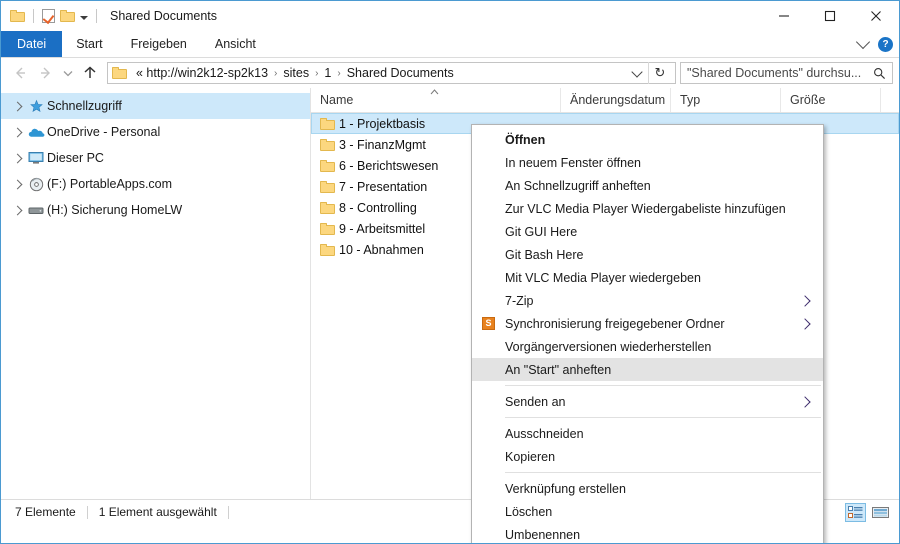 The image size is (900, 544). What do you see at coordinates (863, 42) in the screenshot?
I see `chevron-down-icon` at bounding box center [863, 42].